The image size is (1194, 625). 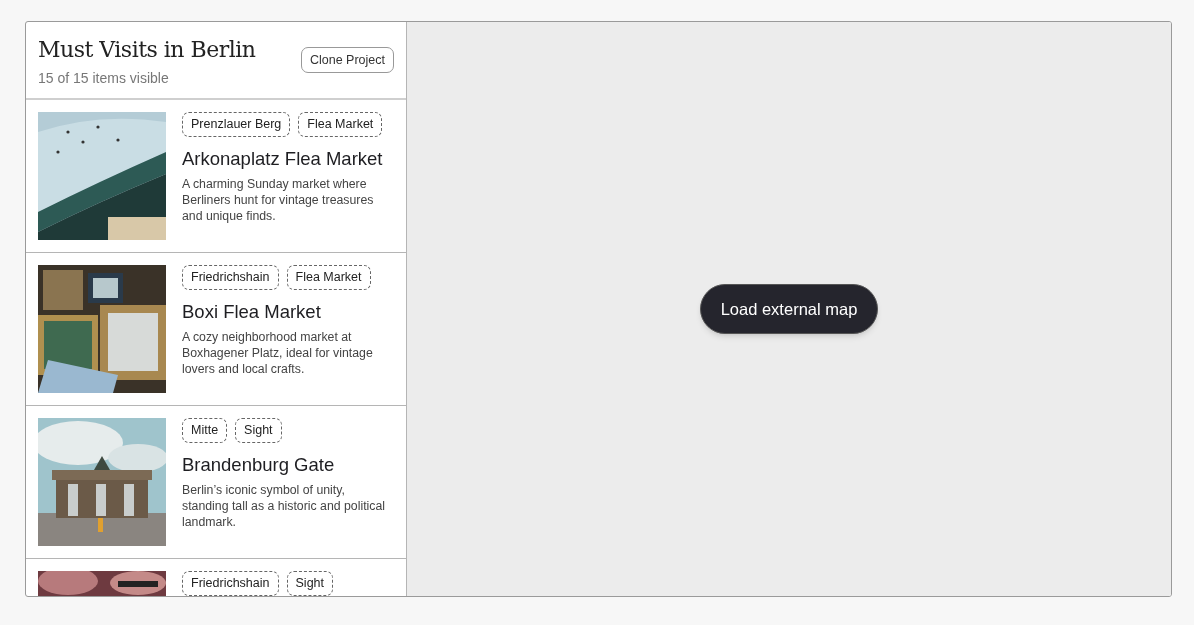 What do you see at coordinates (236, 124) in the screenshot?
I see `tag: Prenzlauer Berg` at bounding box center [236, 124].